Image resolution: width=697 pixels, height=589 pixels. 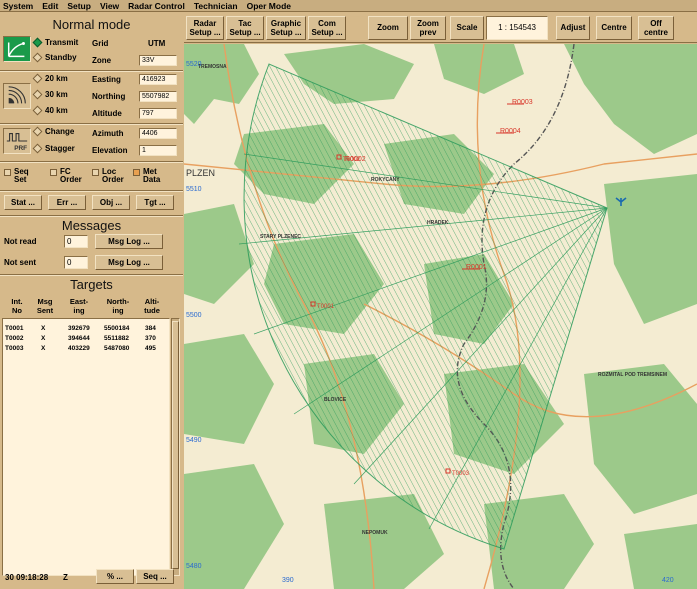 What do you see at coordinates (522, 102) in the screenshot?
I see `reference-point-label: R0003` at bounding box center [522, 102].